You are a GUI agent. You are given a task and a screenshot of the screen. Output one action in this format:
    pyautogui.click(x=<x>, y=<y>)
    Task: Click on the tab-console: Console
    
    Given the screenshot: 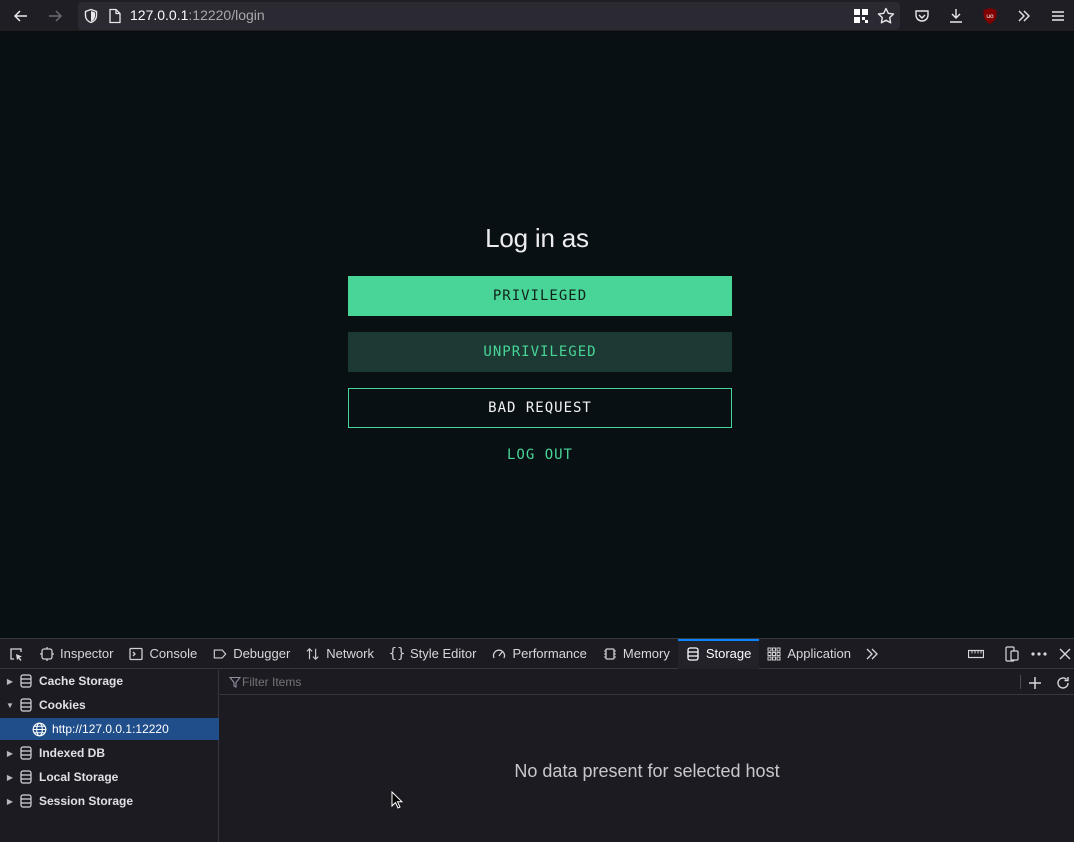 What is the action you would take?
    pyautogui.click(x=163, y=654)
    